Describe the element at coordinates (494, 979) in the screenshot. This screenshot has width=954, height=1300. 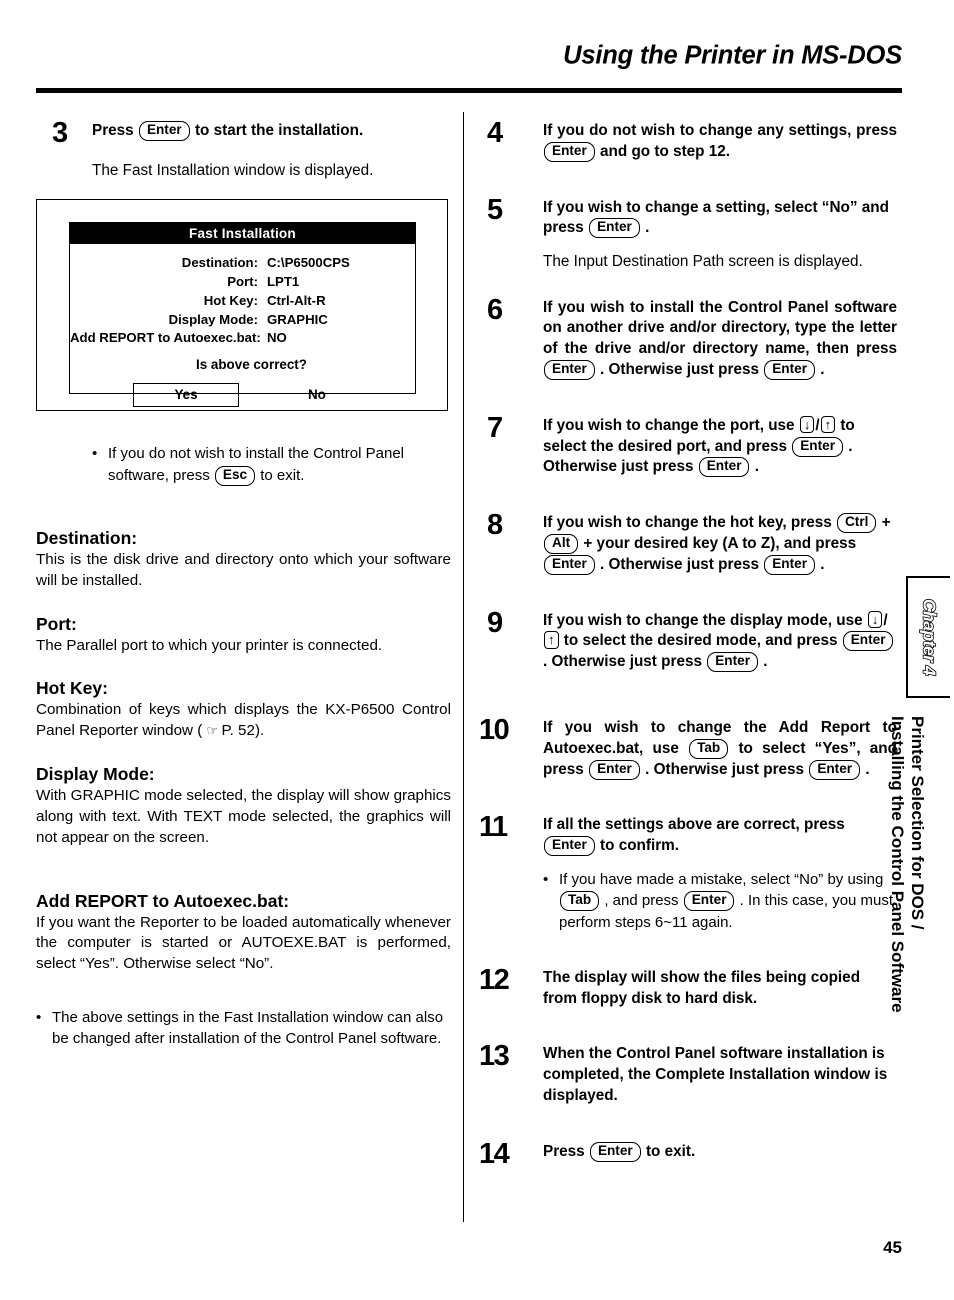
I see `step-12-number: 12` at that location.